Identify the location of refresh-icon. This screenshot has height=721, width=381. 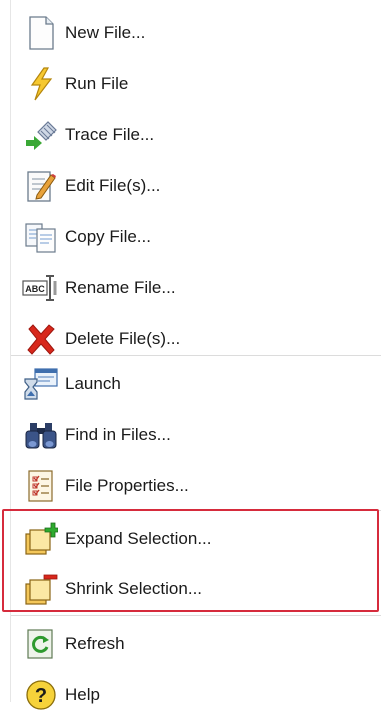
(41, 644).